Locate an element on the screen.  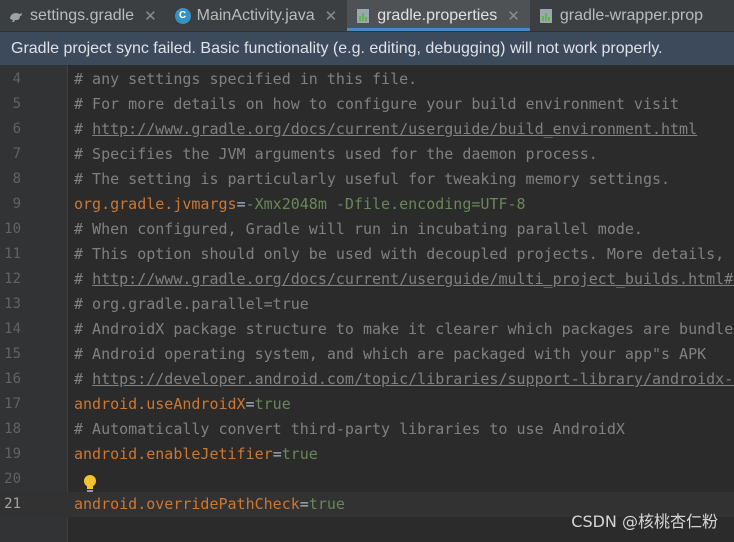
code-text: android.enableJetifier=true is located at coordinates (196, 454).